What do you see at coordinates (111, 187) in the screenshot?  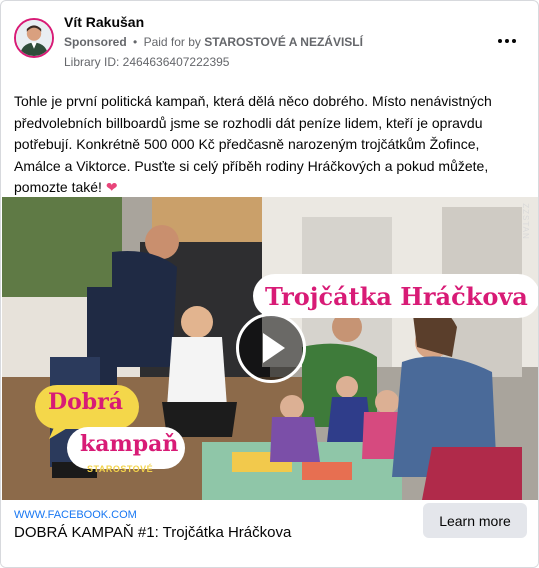 I see `heart-emoji: ❤` at bounding box center [111, 187].